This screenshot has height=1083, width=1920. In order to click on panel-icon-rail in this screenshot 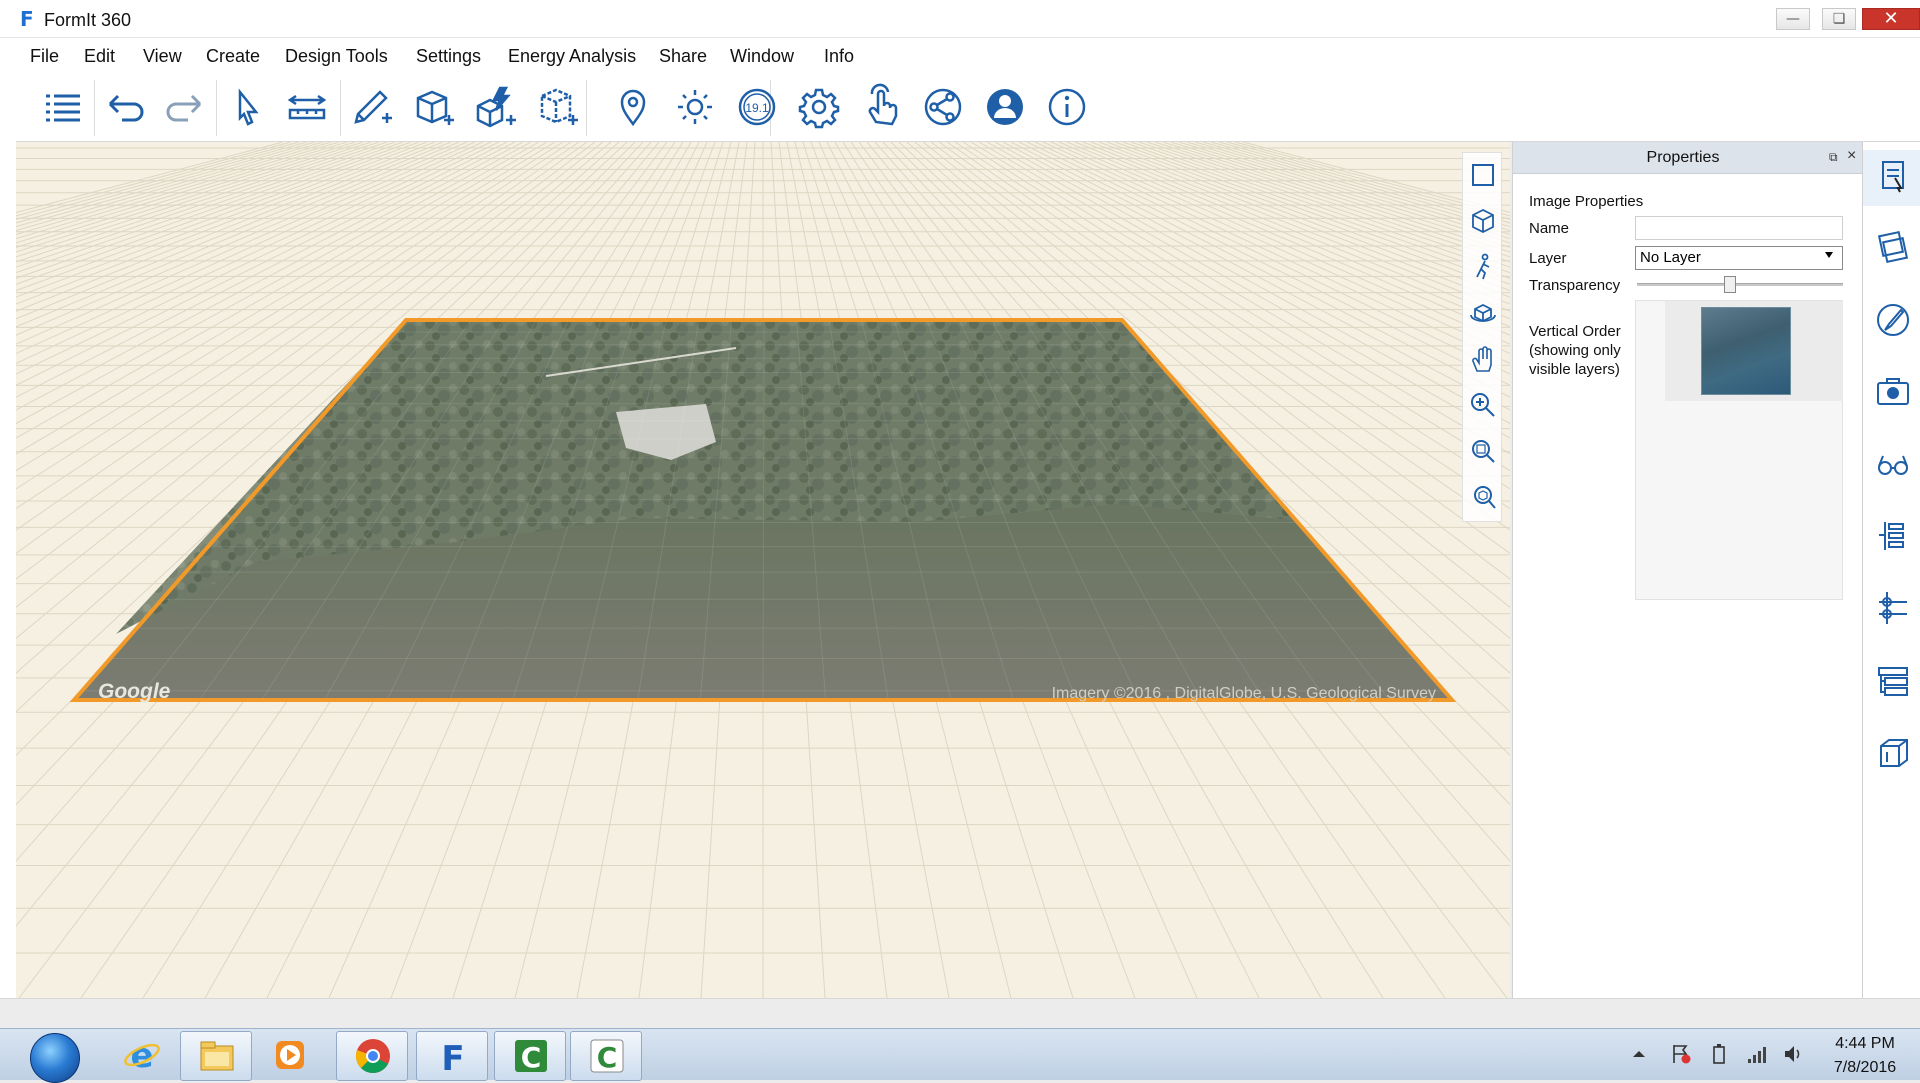, I will do `click(1891, 570)`.